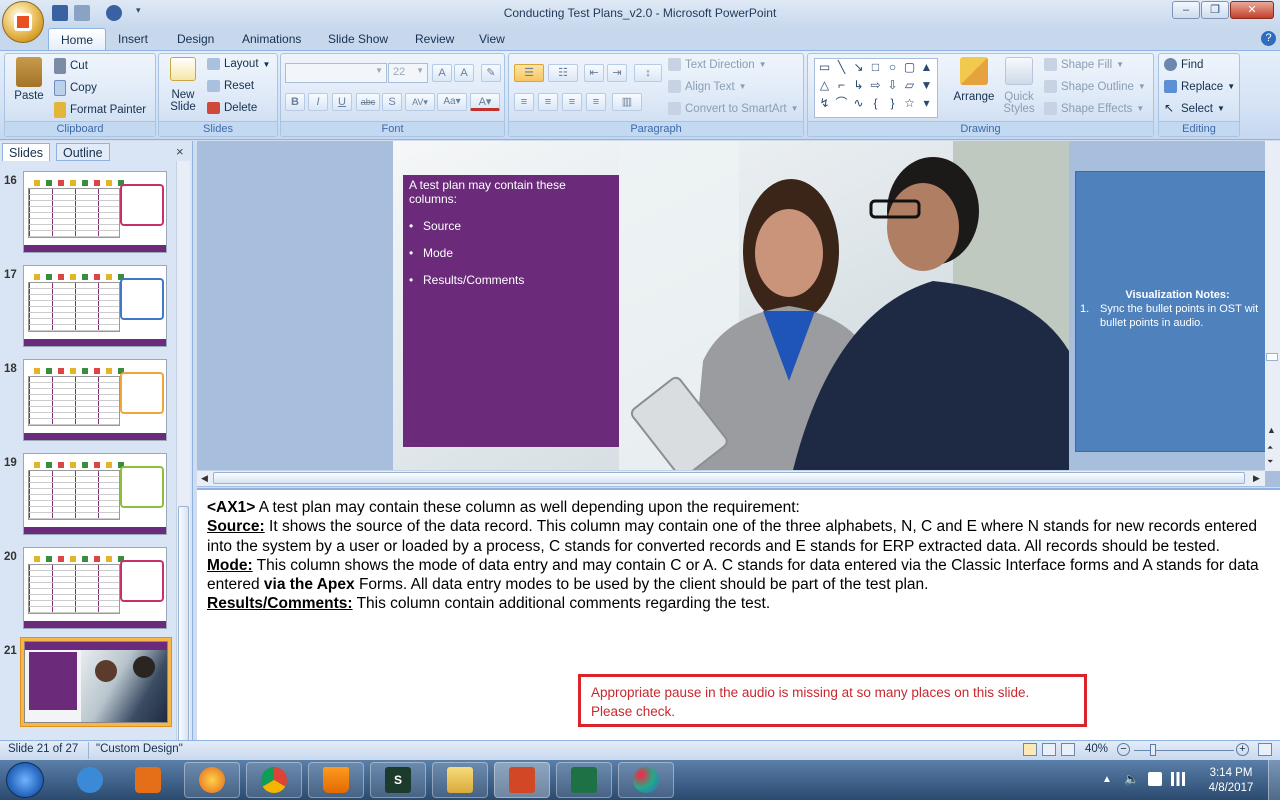 Image resolution: width=1280 pixels, height=800 pixels. I want to click on paste-button: Paste, so click(29, 79).